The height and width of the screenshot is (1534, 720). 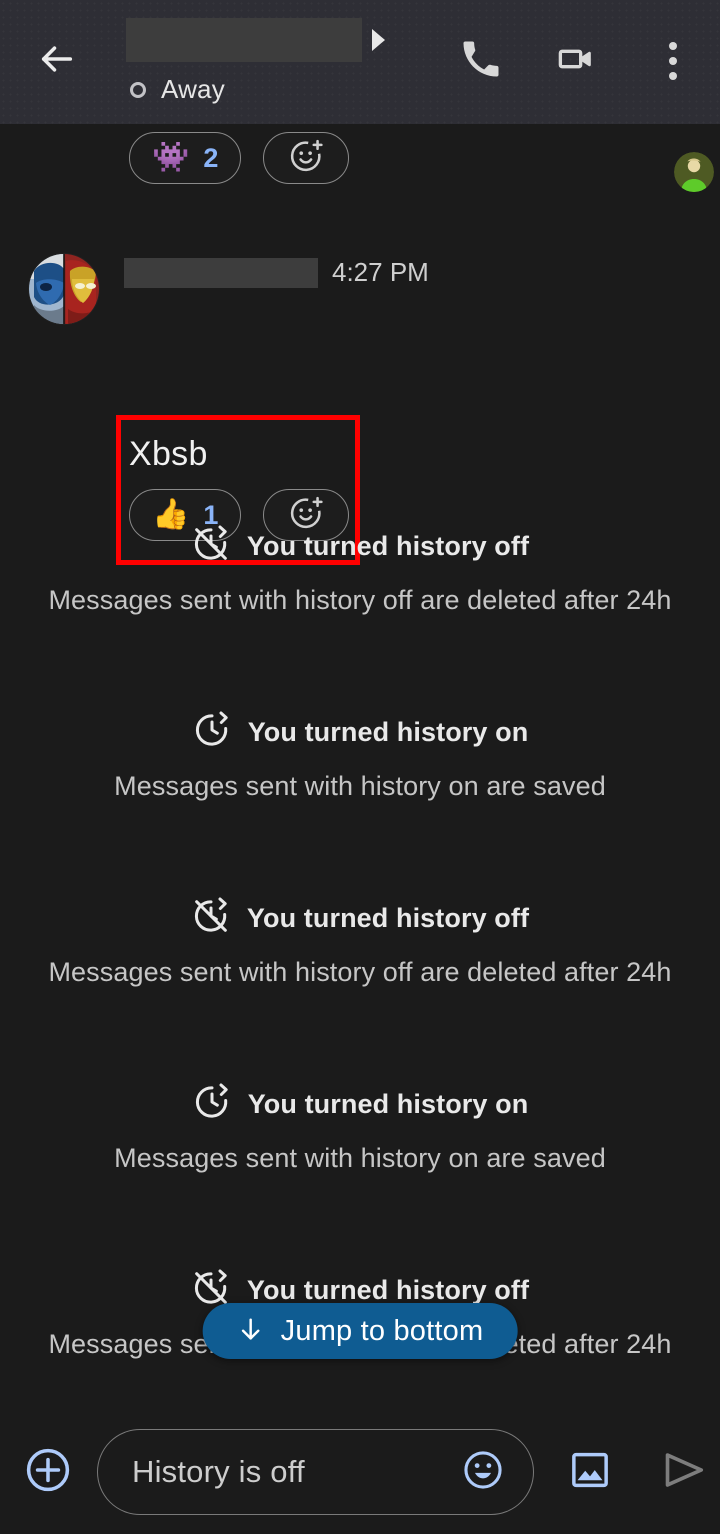 I want to click on phone-icon, so click(x=481, y=61).